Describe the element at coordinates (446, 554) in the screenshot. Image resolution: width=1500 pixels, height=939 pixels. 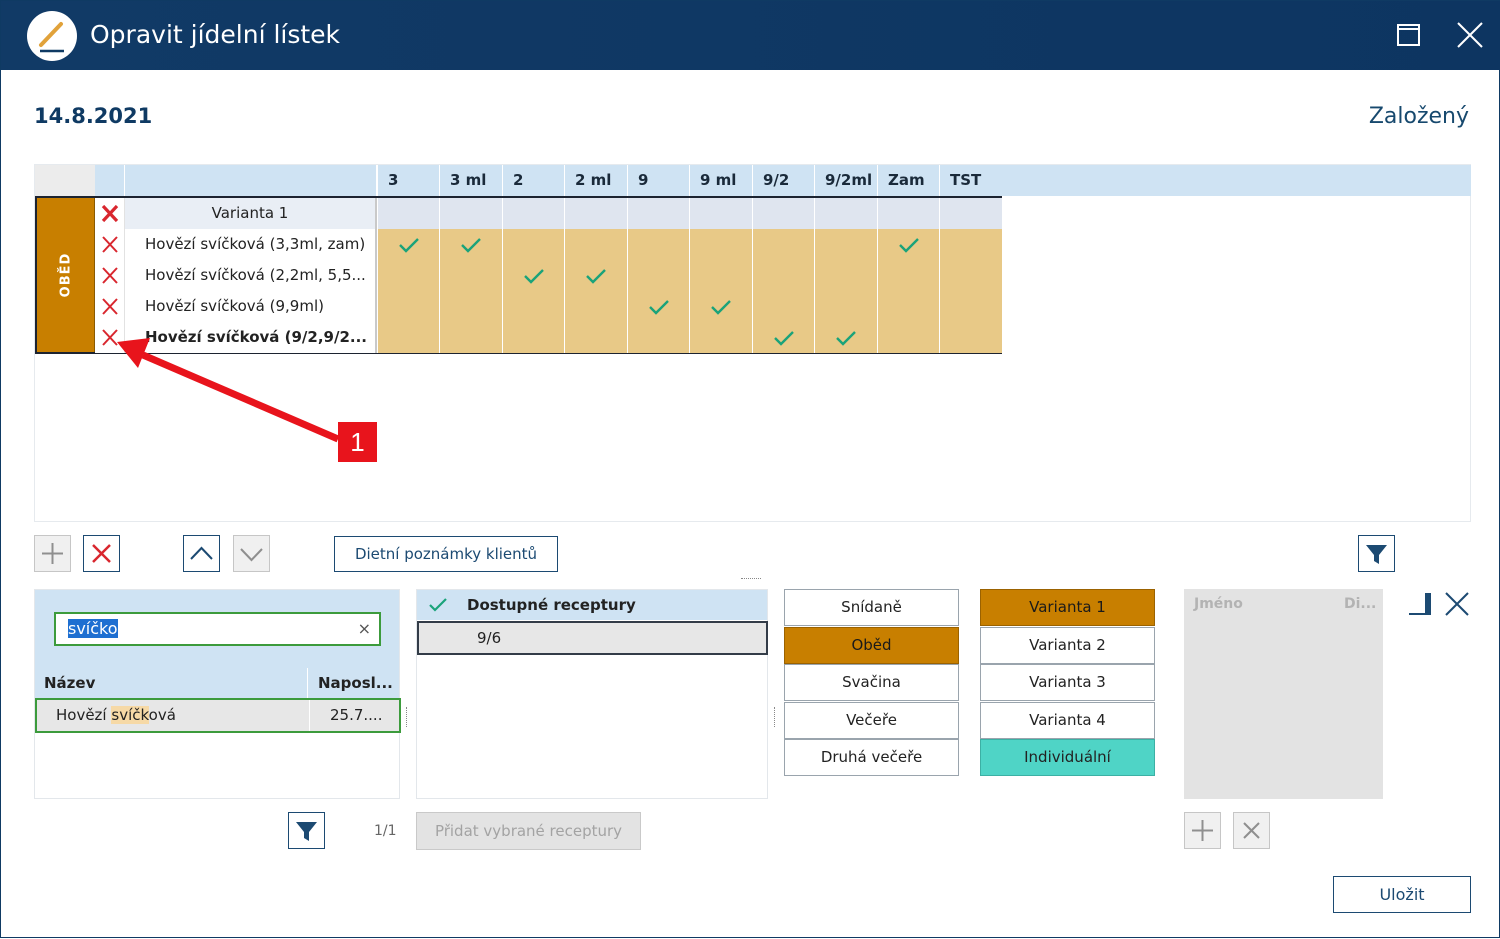
I see `diet-notes-button: Dietní poznámky klientů` at that location.